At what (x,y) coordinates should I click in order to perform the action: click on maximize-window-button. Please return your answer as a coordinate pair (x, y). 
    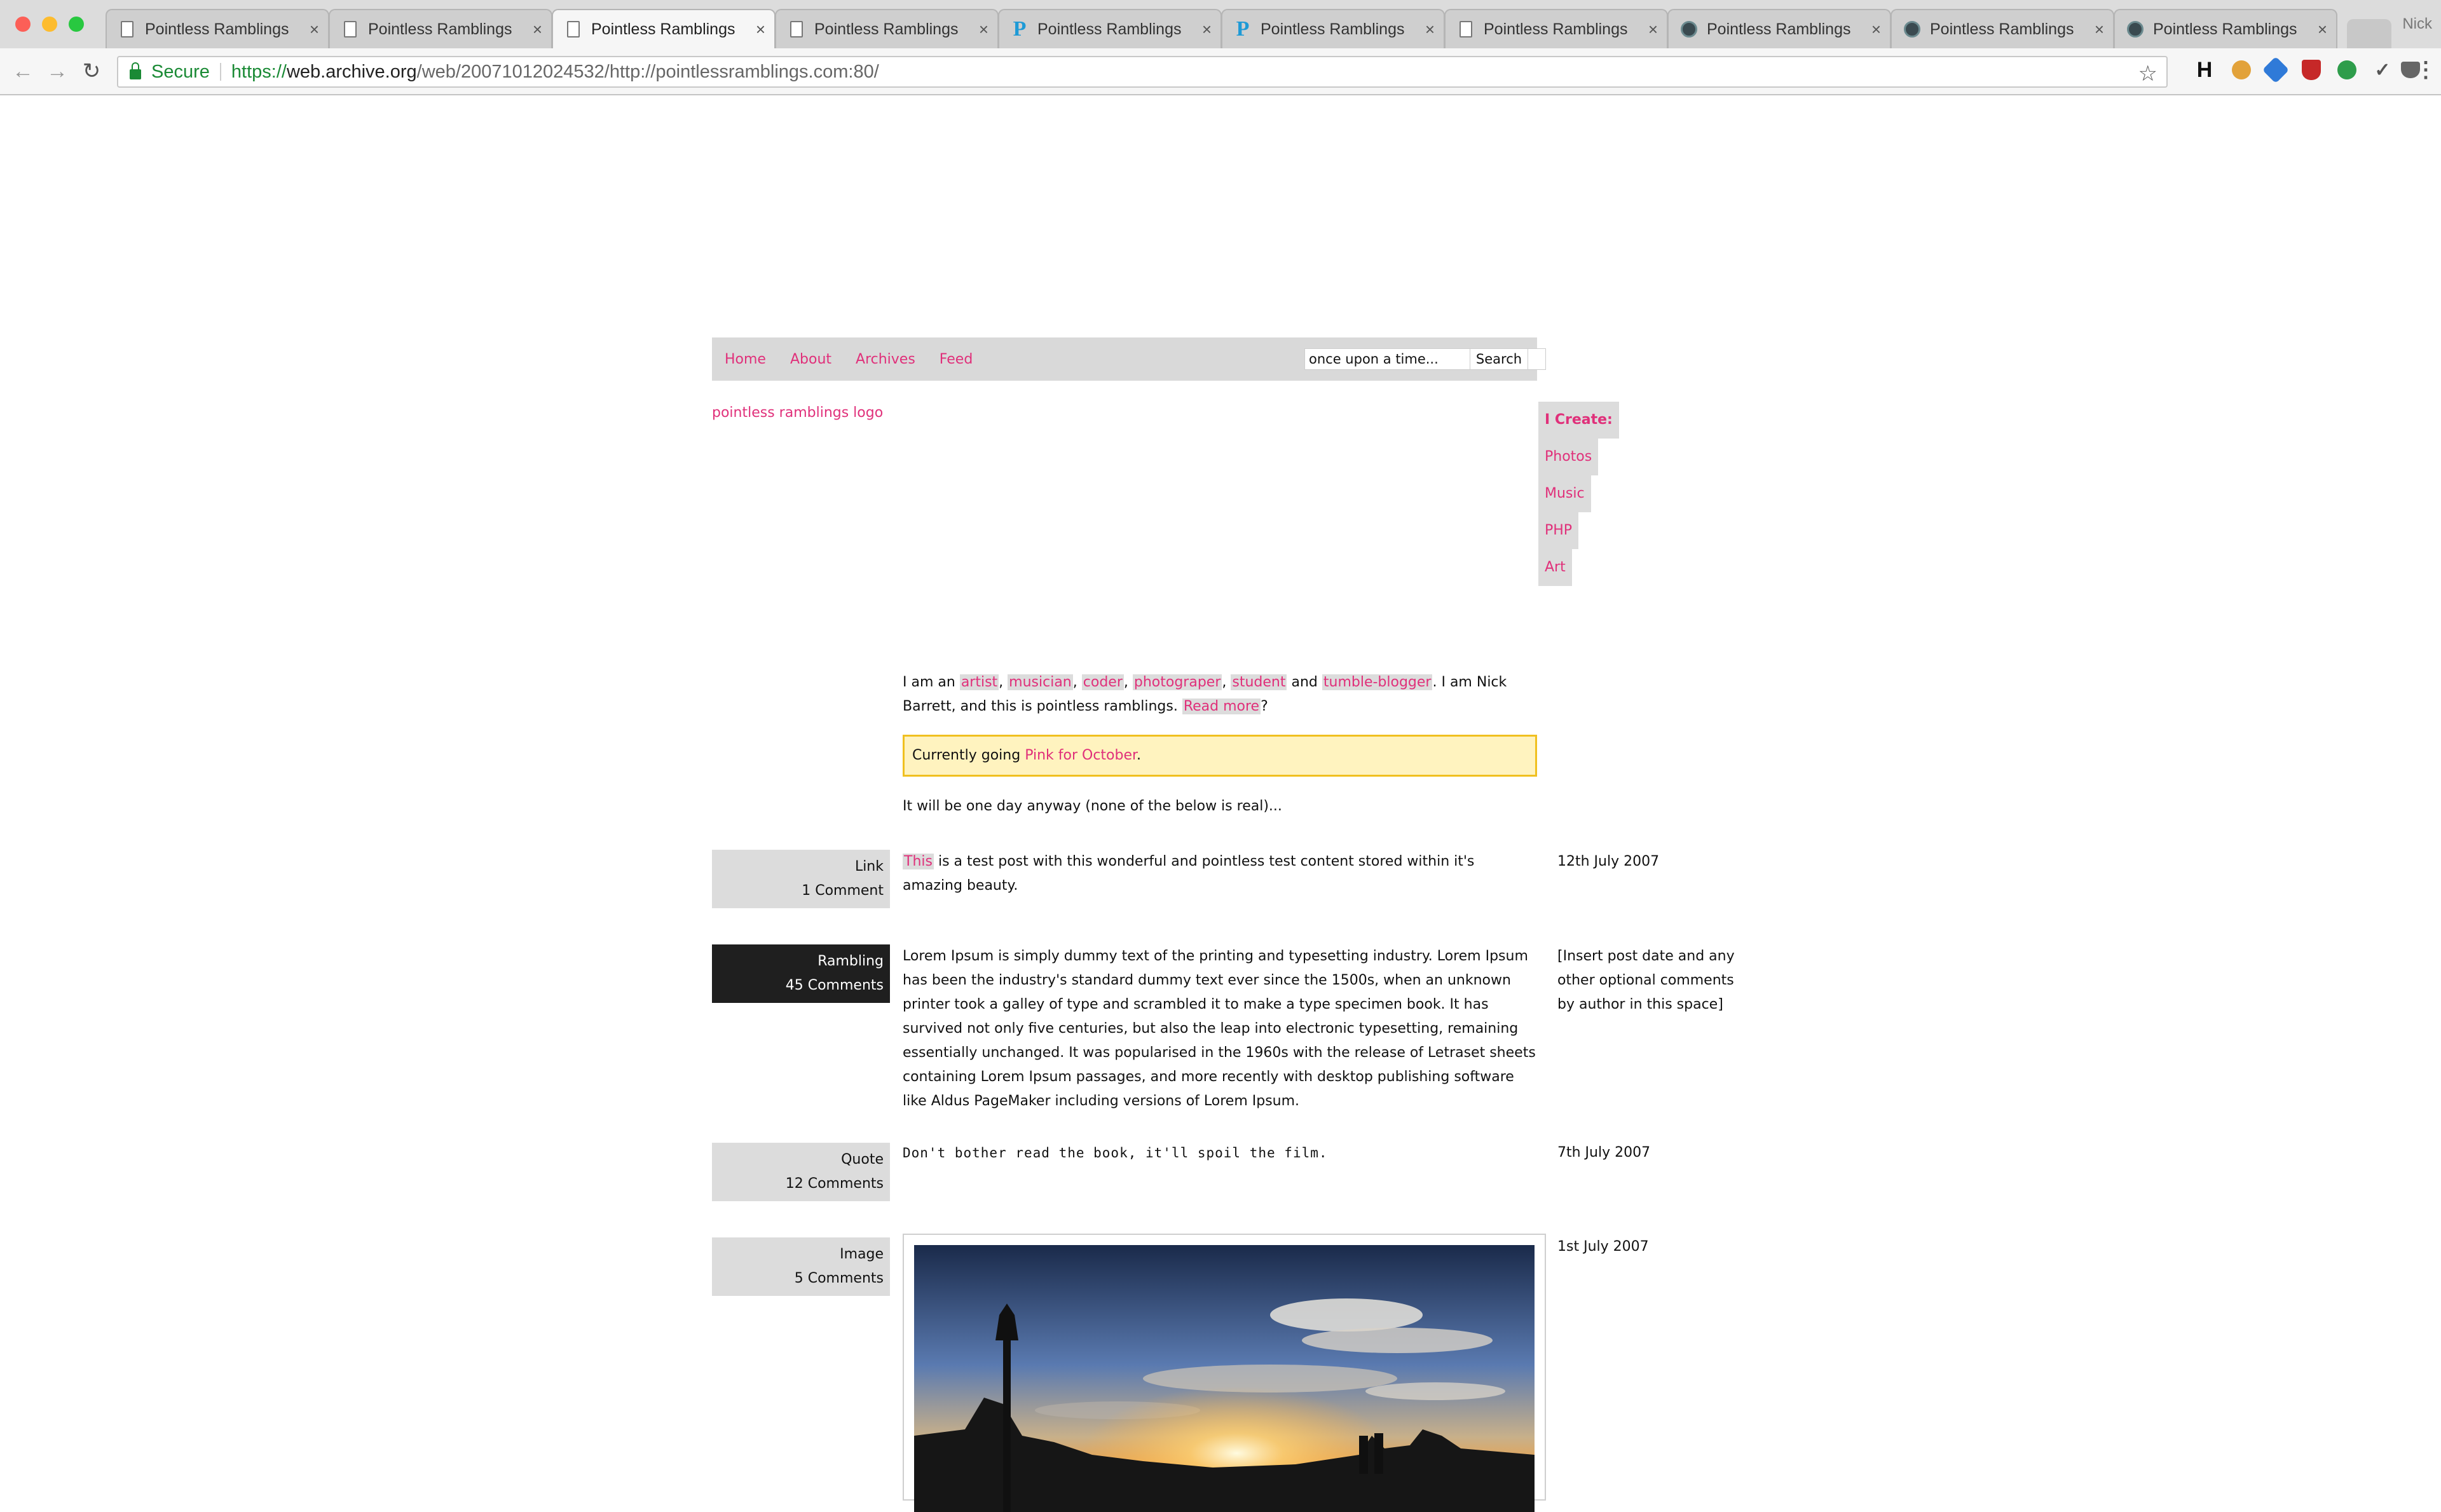
    Looking at the image, I should click on (76, 24).